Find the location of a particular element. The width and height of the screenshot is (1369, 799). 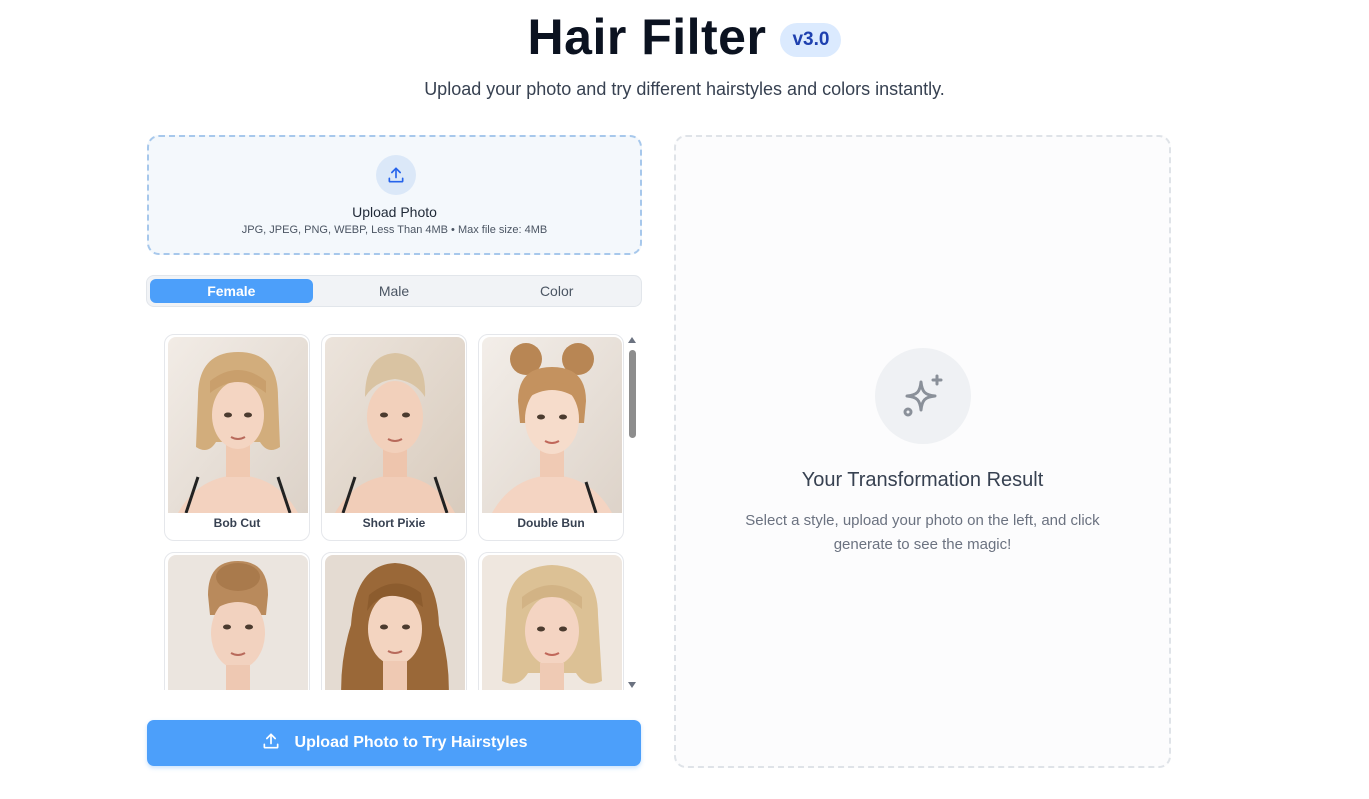

style-label: Double Bun is located at coordinates (551, 523).